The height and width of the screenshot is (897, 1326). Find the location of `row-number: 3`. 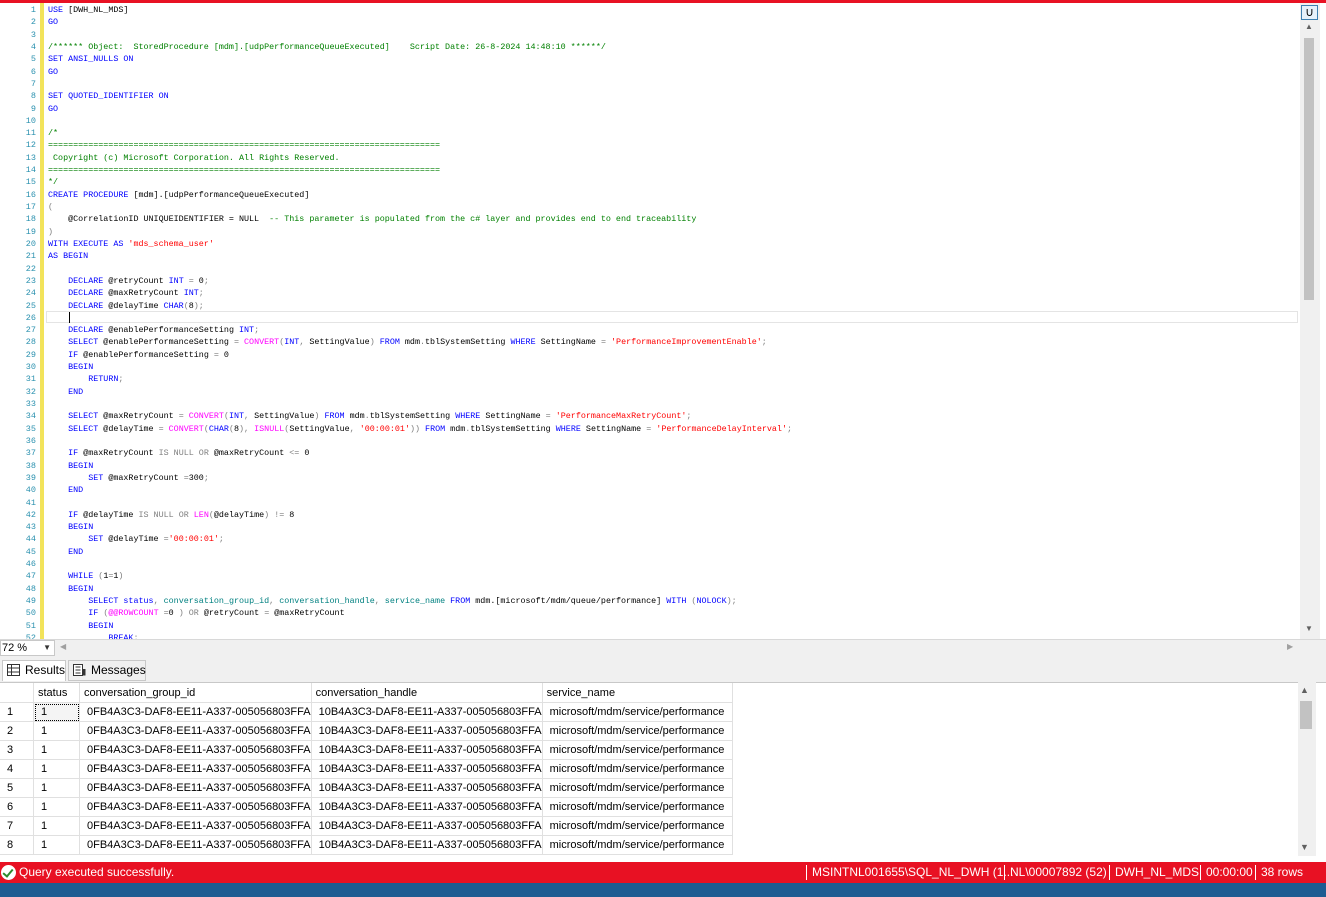

row-number: 3 is located at coordinates (17, 750).